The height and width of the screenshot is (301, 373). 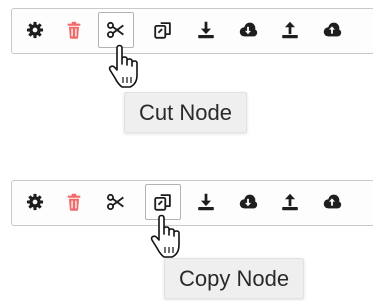 What do you see at coordinates (234, 278) in the screenshot?
I see `tooltip: Copy Node` at bounding box center [234, 278].